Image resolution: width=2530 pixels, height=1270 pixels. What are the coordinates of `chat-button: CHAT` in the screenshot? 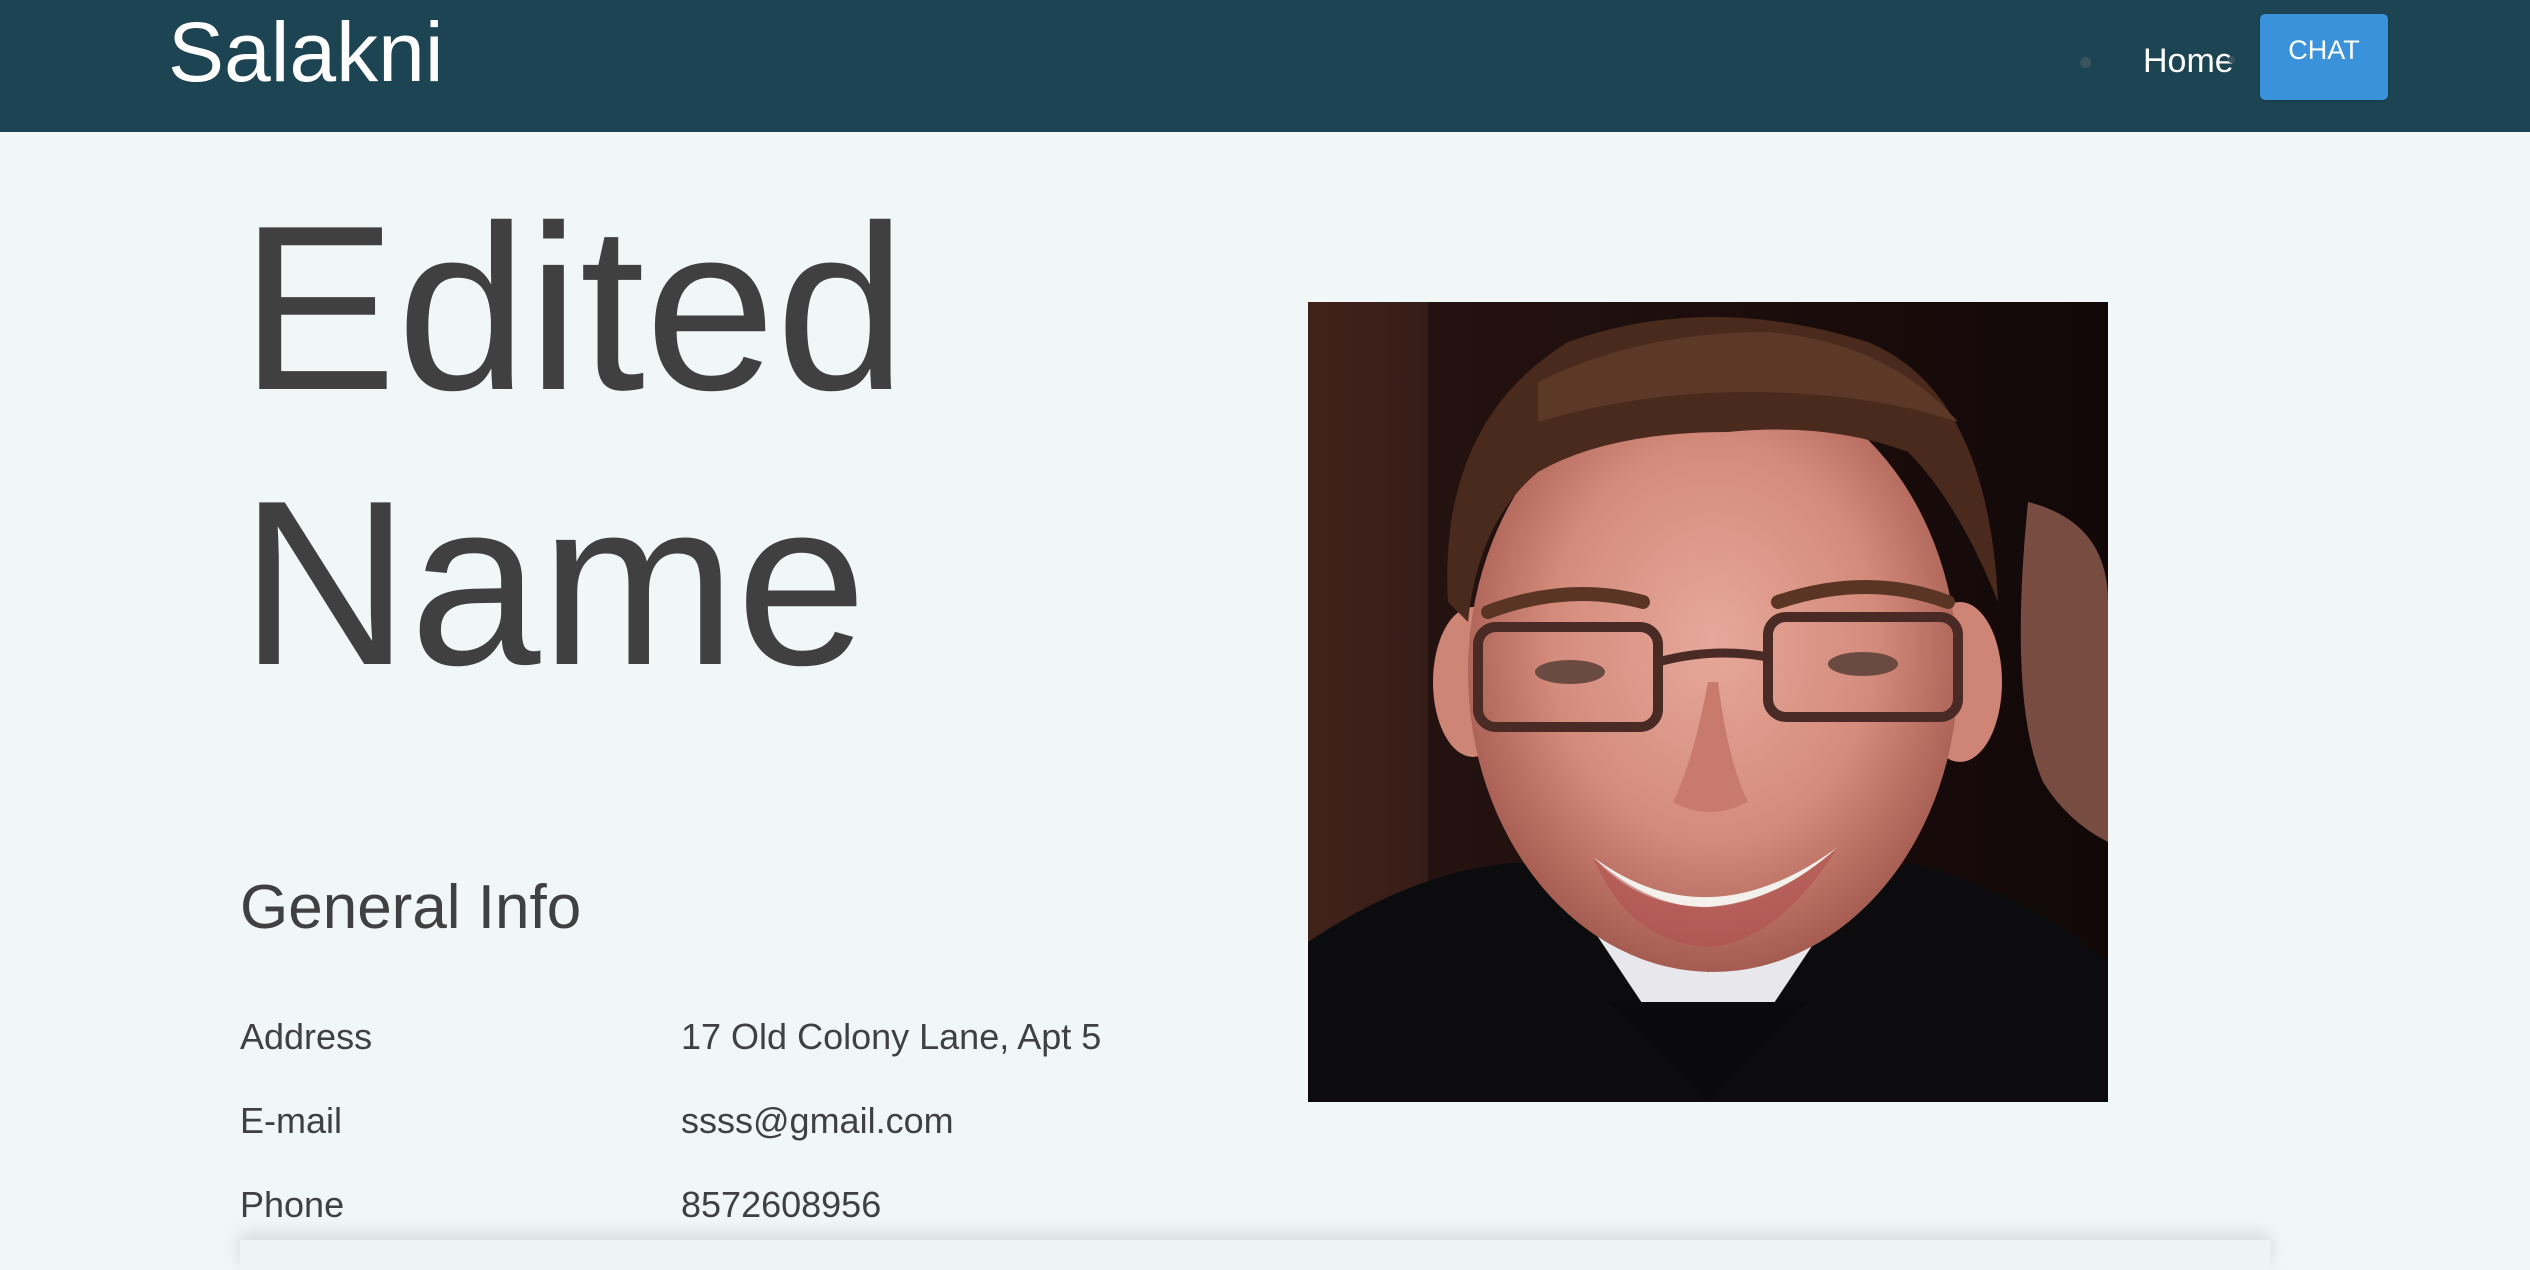 It's located at (2324, 57).